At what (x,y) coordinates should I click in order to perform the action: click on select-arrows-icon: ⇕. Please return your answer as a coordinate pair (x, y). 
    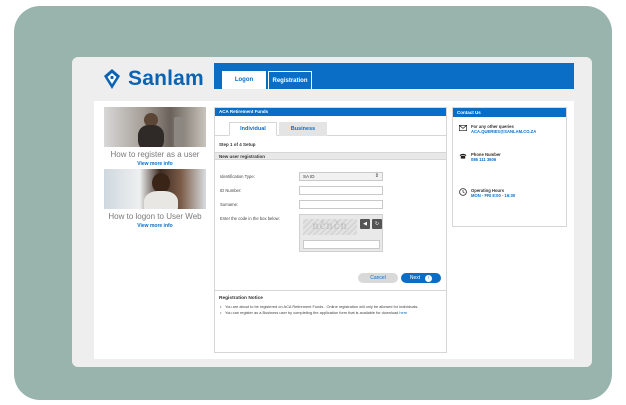
    Looking at the image, I should click on (376, 176).